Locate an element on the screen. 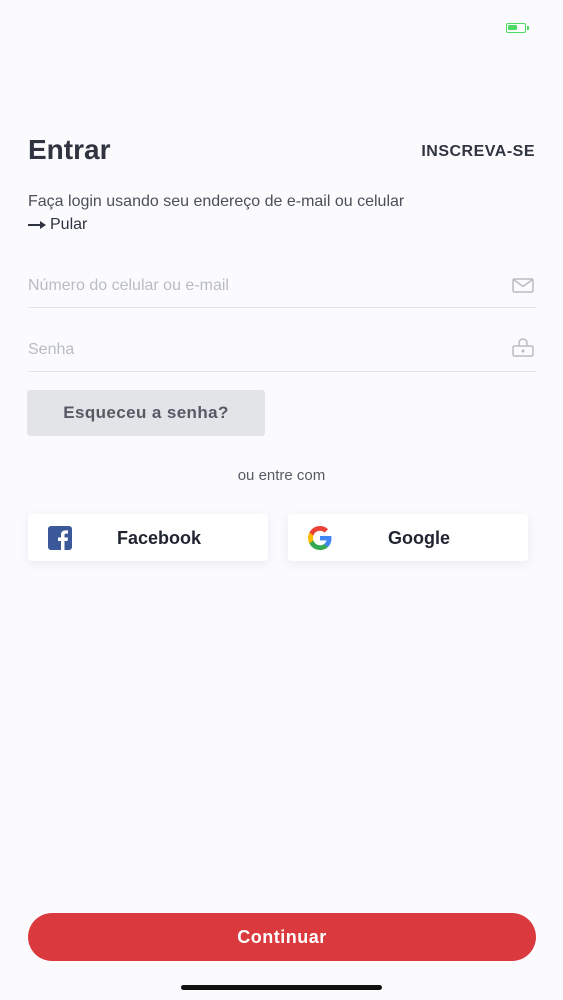 This screenshot has width=563, height=1000. envelope-icon is located at coordinates (523, 285).